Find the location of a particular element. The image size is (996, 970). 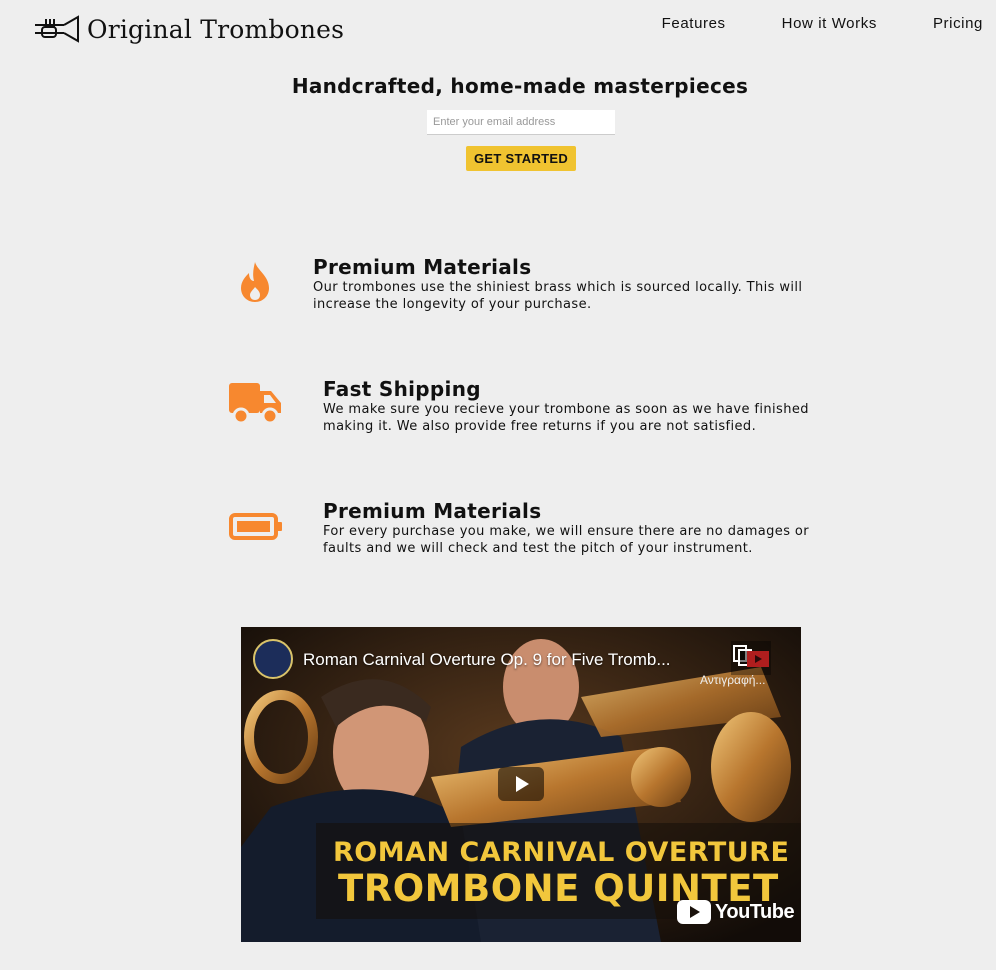

main-nav: Features How it Works Pricing is located at coordinates (794, 23).